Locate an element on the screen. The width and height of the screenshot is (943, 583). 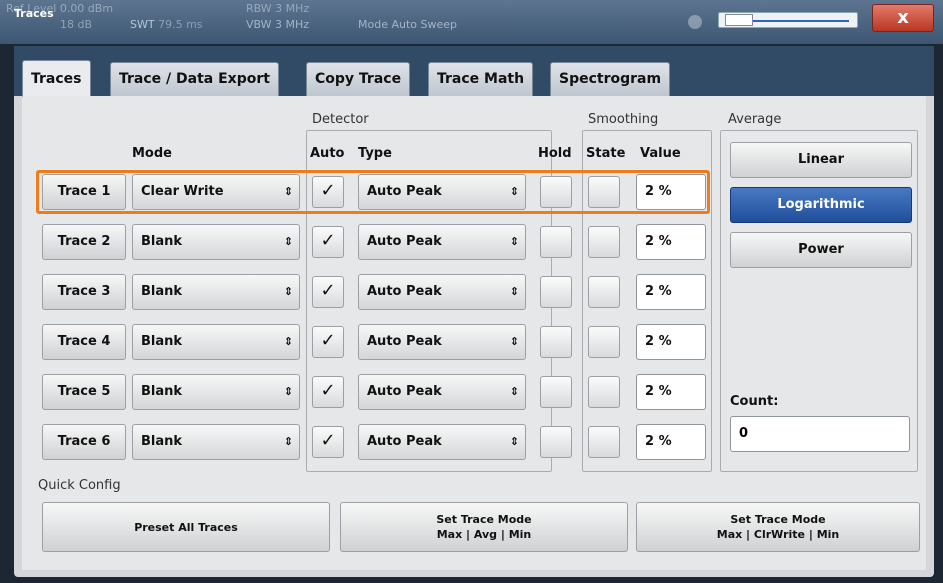
trace-button: Trace 6 is located at coordinates (84, 442).